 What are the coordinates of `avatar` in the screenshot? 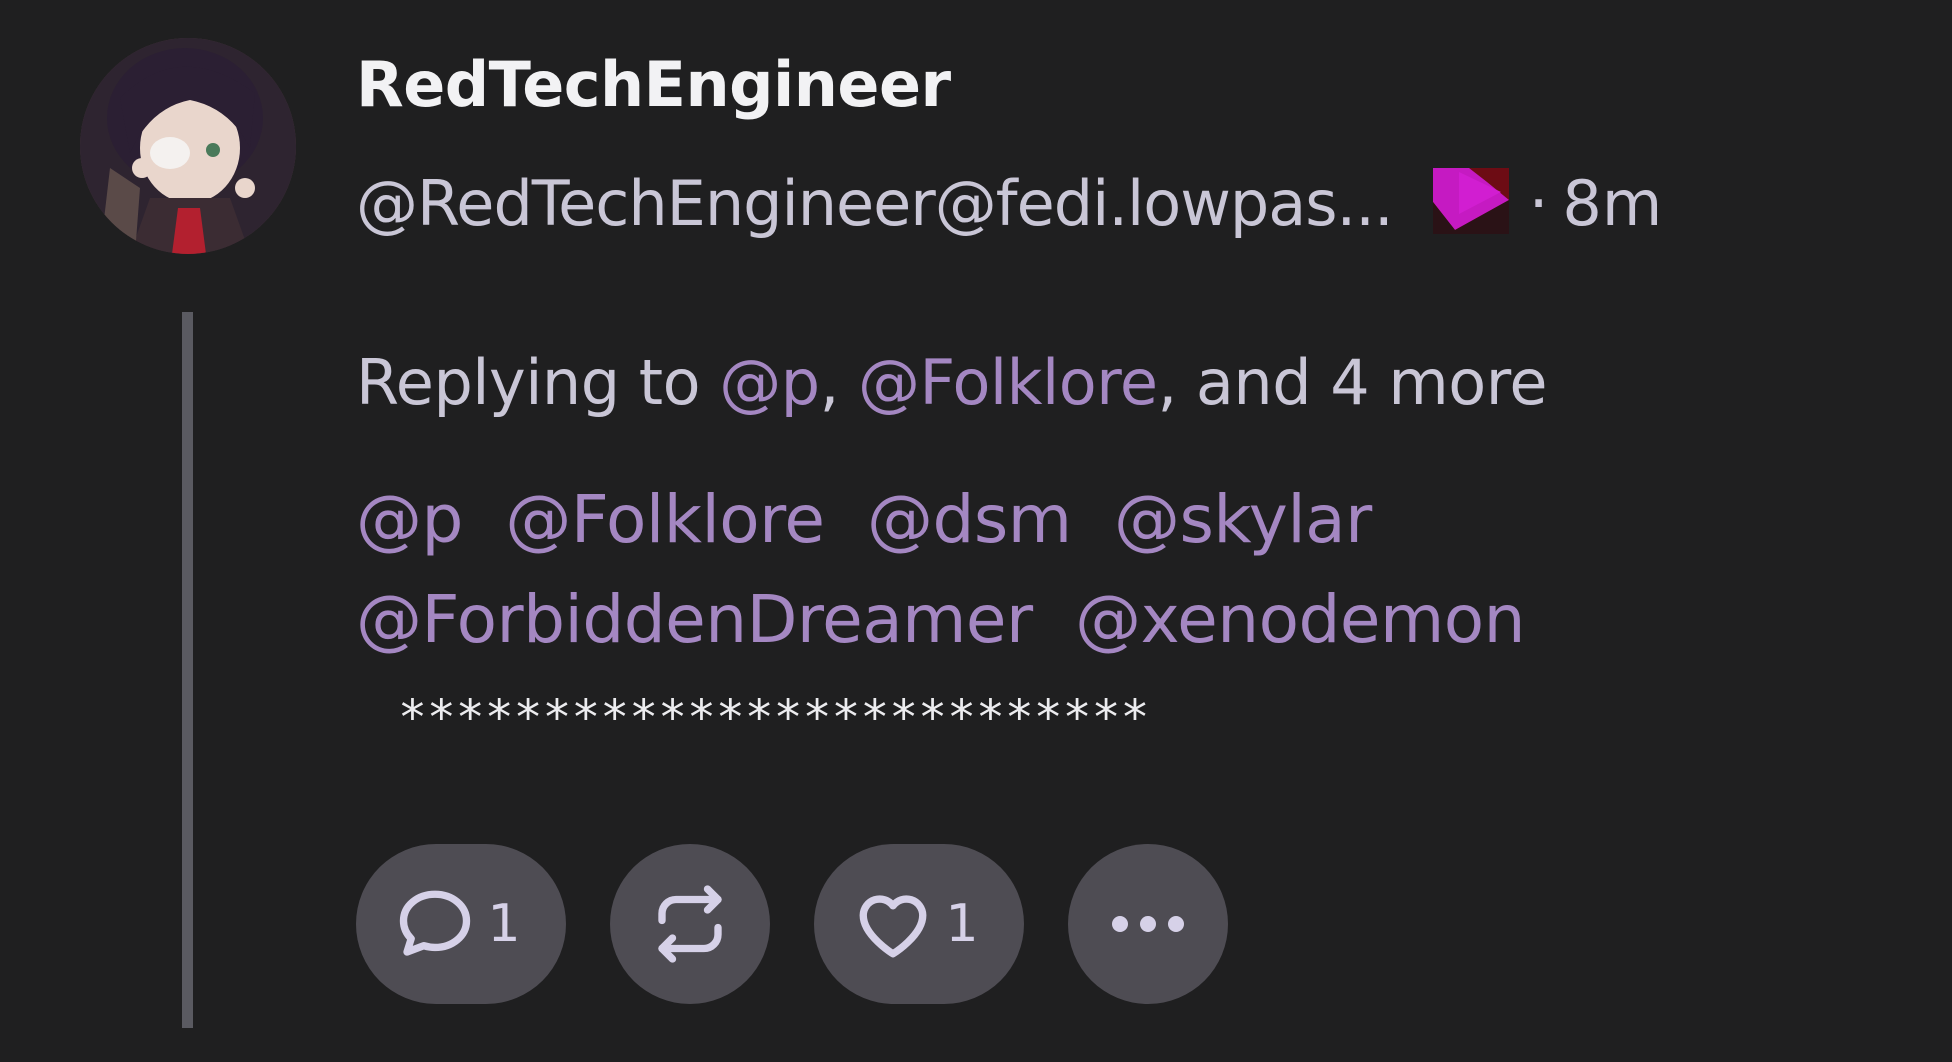 It's located at (188, 146).